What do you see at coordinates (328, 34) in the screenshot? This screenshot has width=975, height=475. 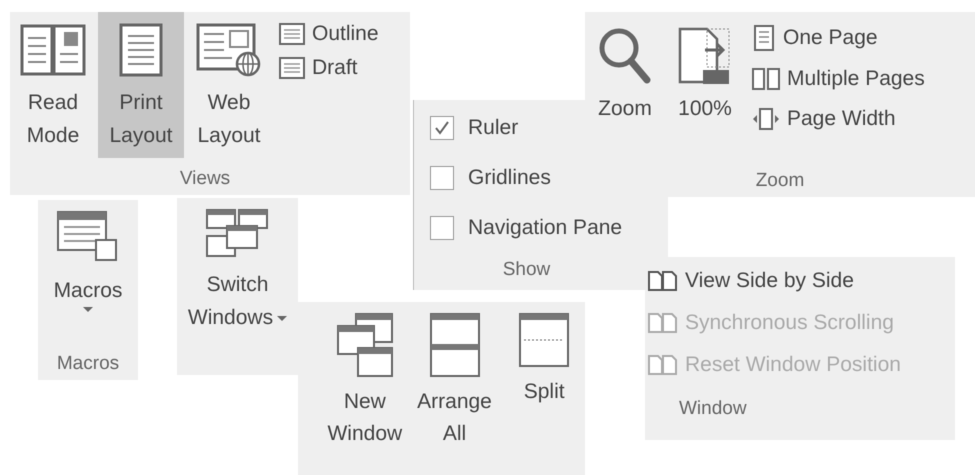 I see `view-option-button: Outline` at bounding box center [328, 34].